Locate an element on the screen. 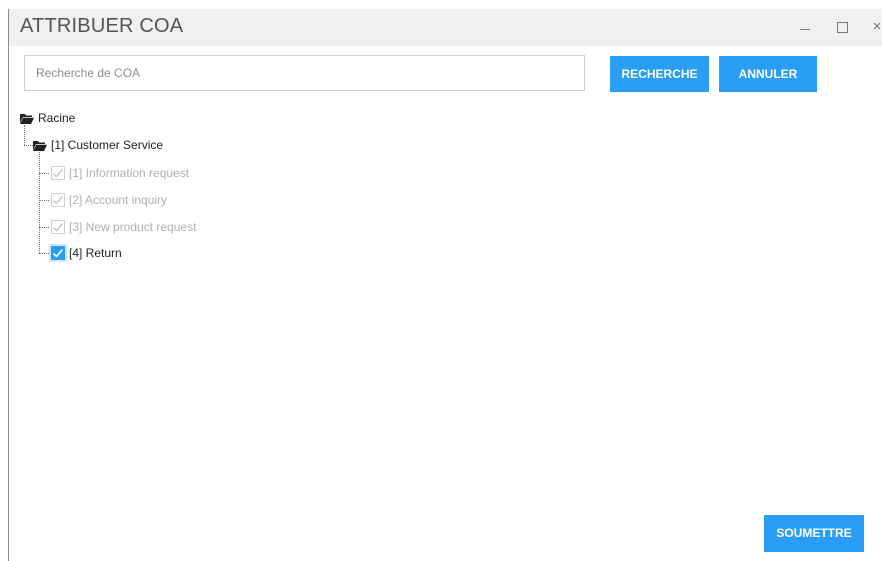 This screenshot has height=561, width=882. tree-node-root: Racine is located at coordinates (47, 118).